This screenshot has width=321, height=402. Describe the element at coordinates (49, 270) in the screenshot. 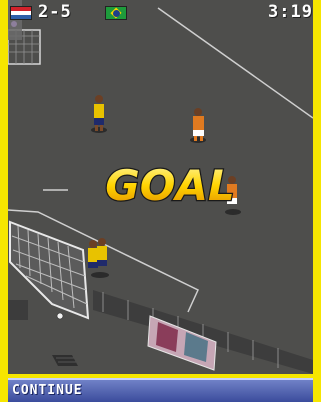

I see `near-goal` at that location.